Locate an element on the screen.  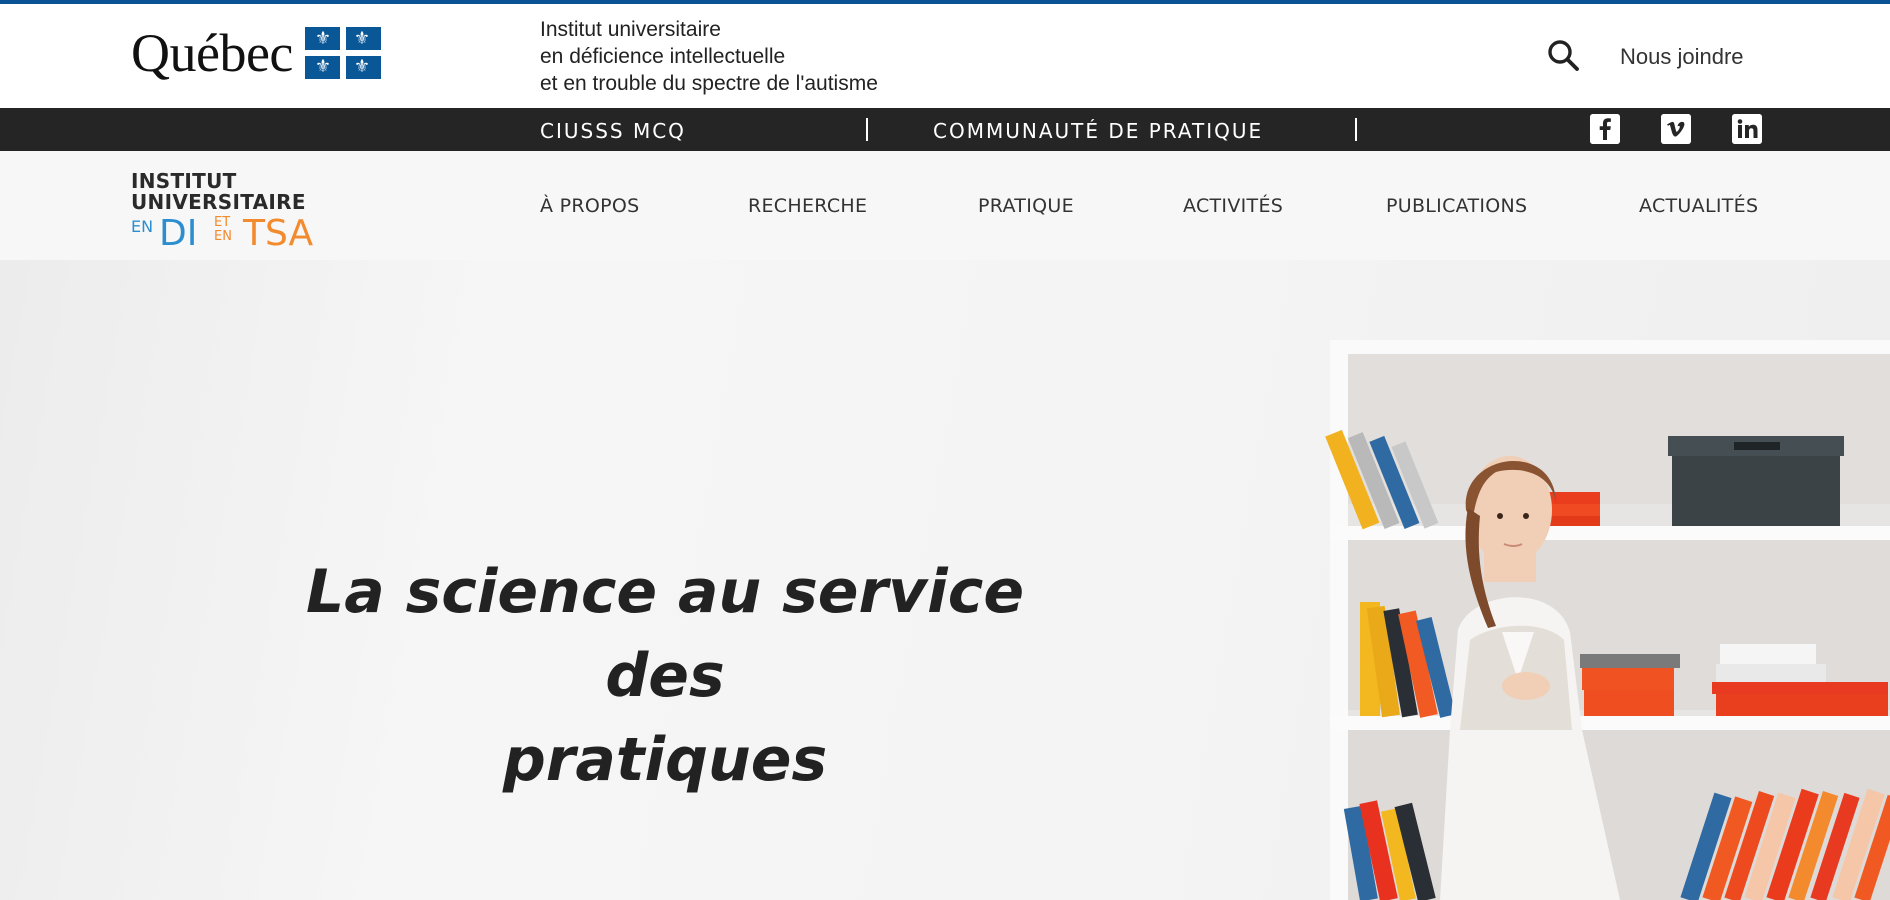
logo-tsa: TSA is located at coordinates (278, 233).